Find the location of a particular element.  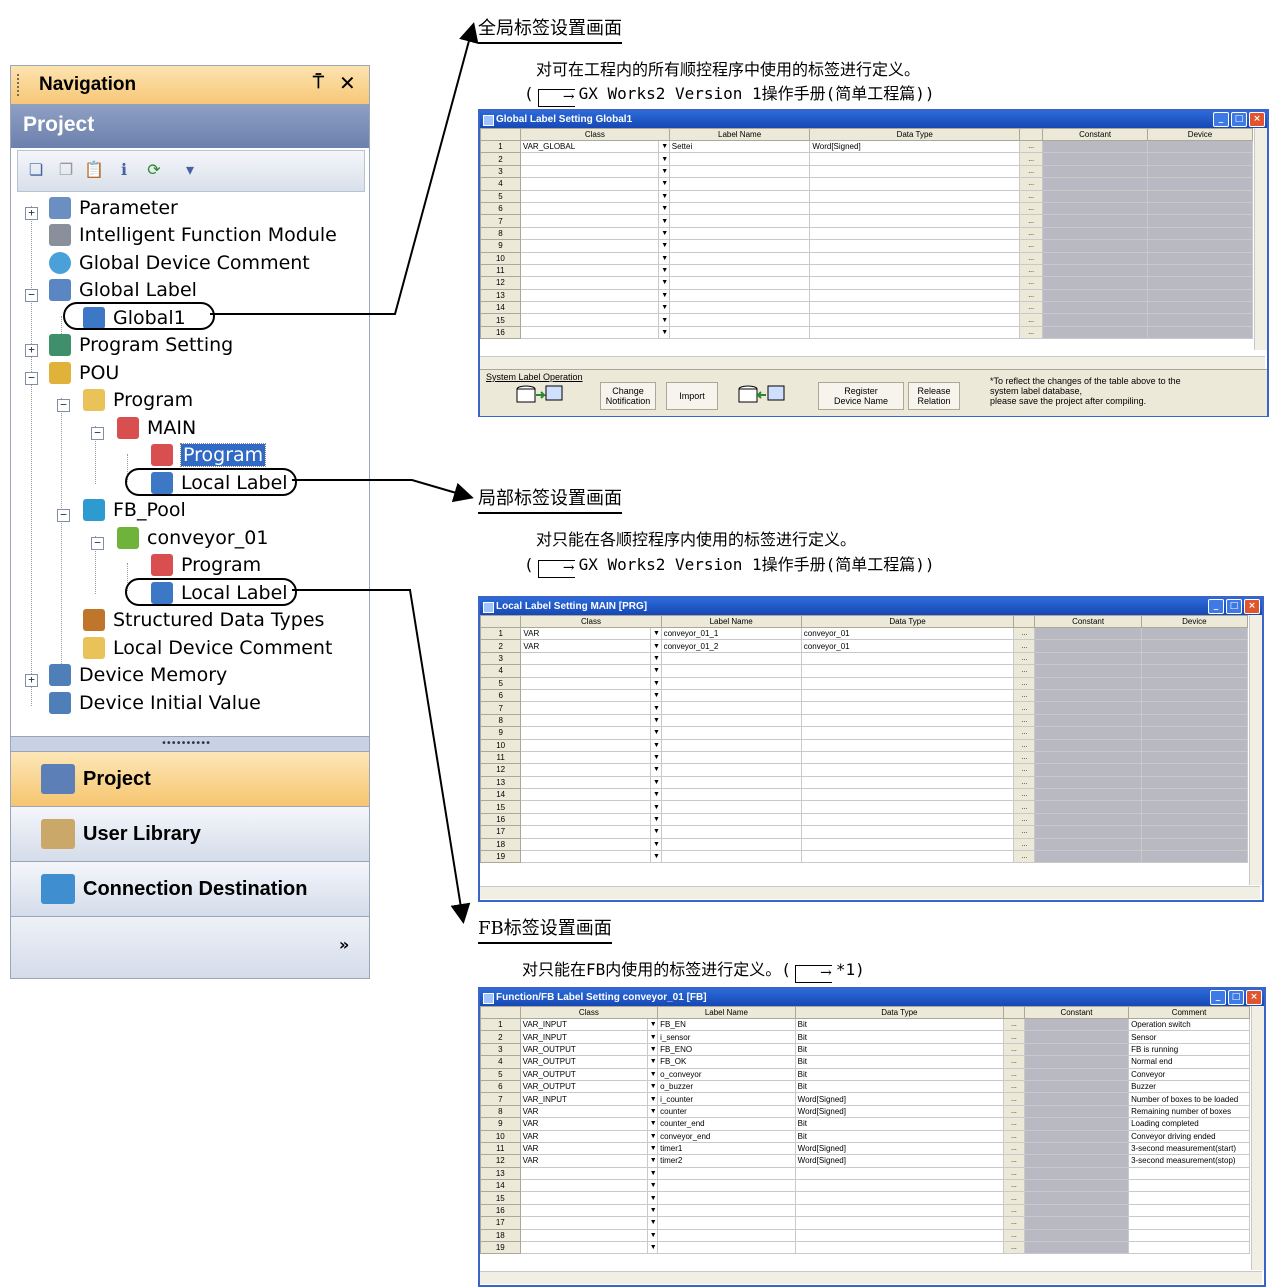

comment-cell: Number of boxes to be loaded is located at coordinates (1189, 1099).